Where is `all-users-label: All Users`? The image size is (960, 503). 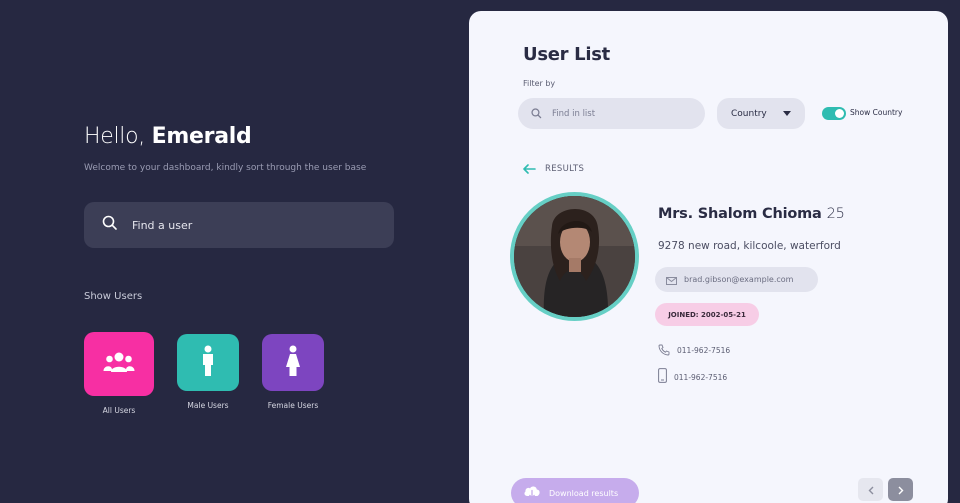 all-users-label: All Users is located at coordinates (119, 410).